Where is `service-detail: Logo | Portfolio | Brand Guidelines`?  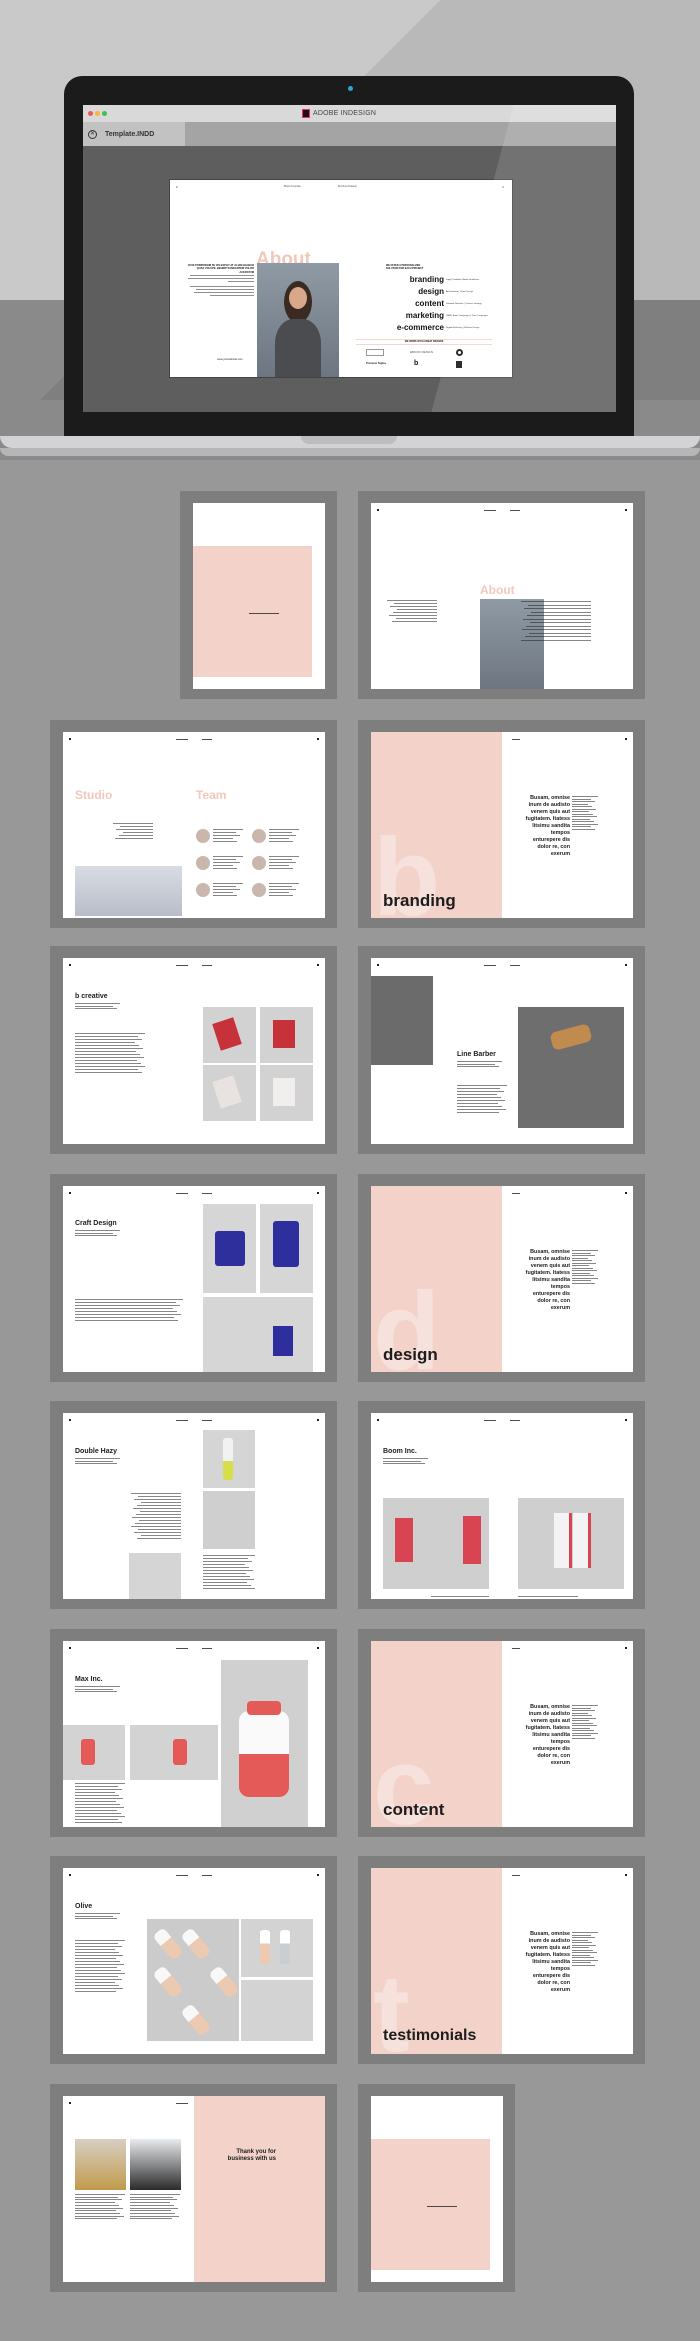 service-detail: Logo | Portfolio | Brand Guidelines is located at coordinates (463, 280).